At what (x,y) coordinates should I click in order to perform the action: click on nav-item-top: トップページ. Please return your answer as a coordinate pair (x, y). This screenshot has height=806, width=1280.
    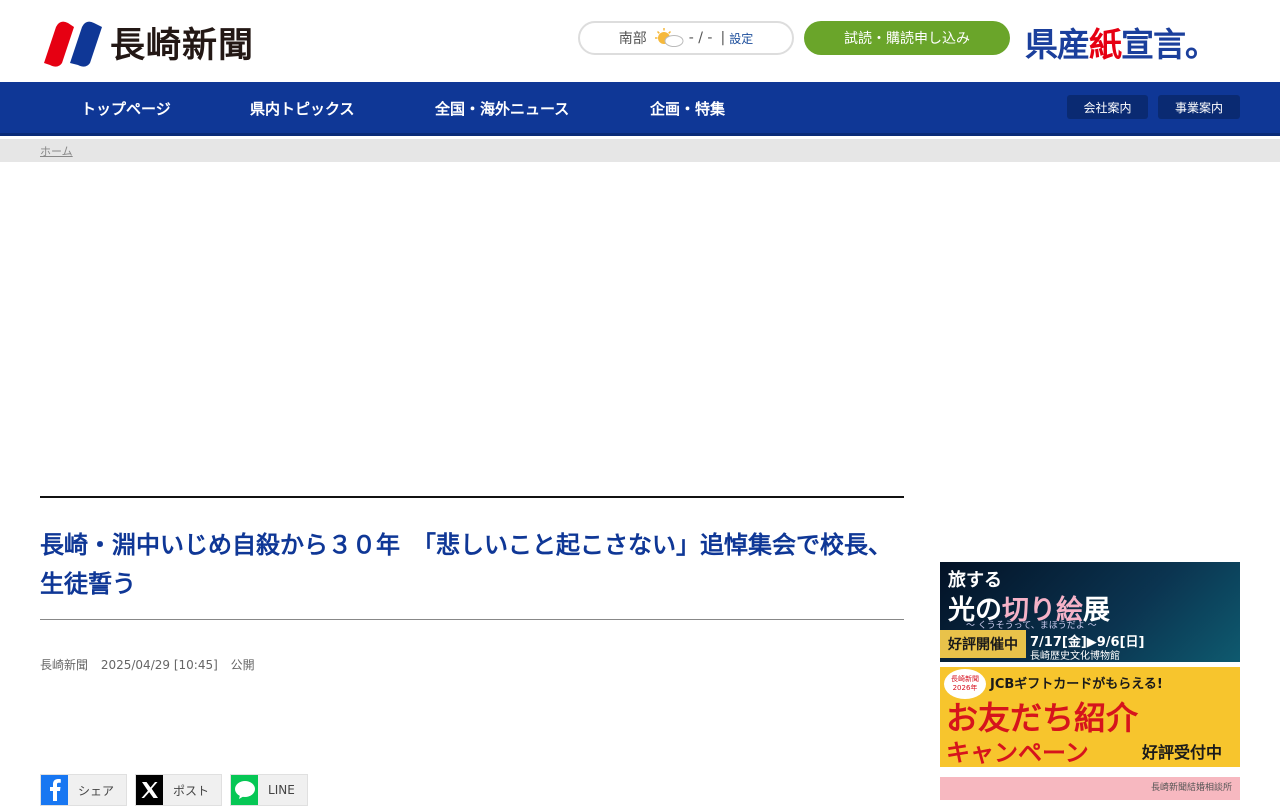
    Looking at the image, I should click on (126, 108).